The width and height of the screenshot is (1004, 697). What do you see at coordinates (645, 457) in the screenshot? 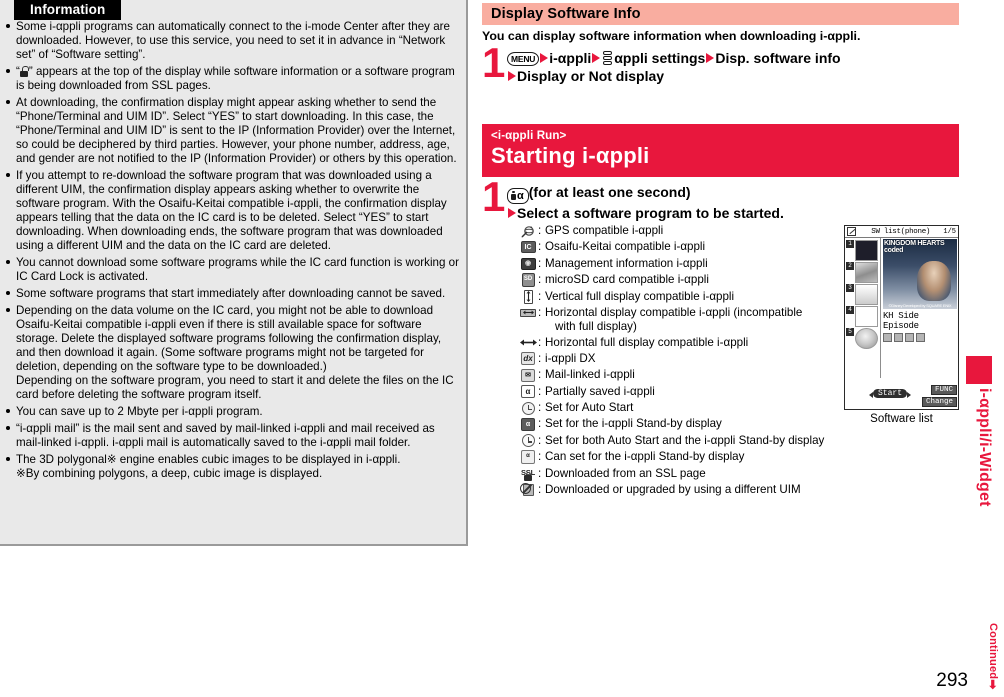
I see `legend-text: Can set for the i-αppli Stand-by display` at bounding box center [645, 457].